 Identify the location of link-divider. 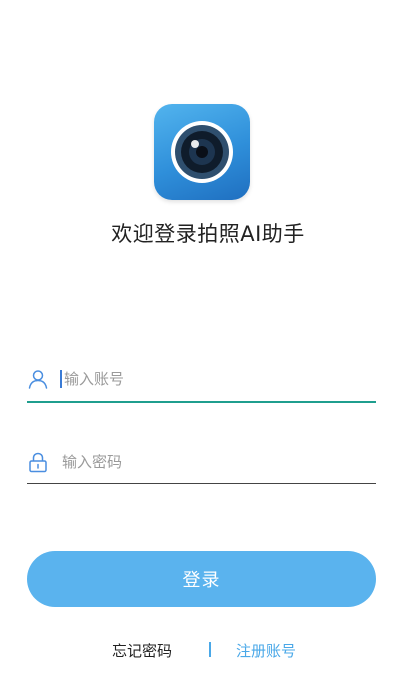
(210, 649).